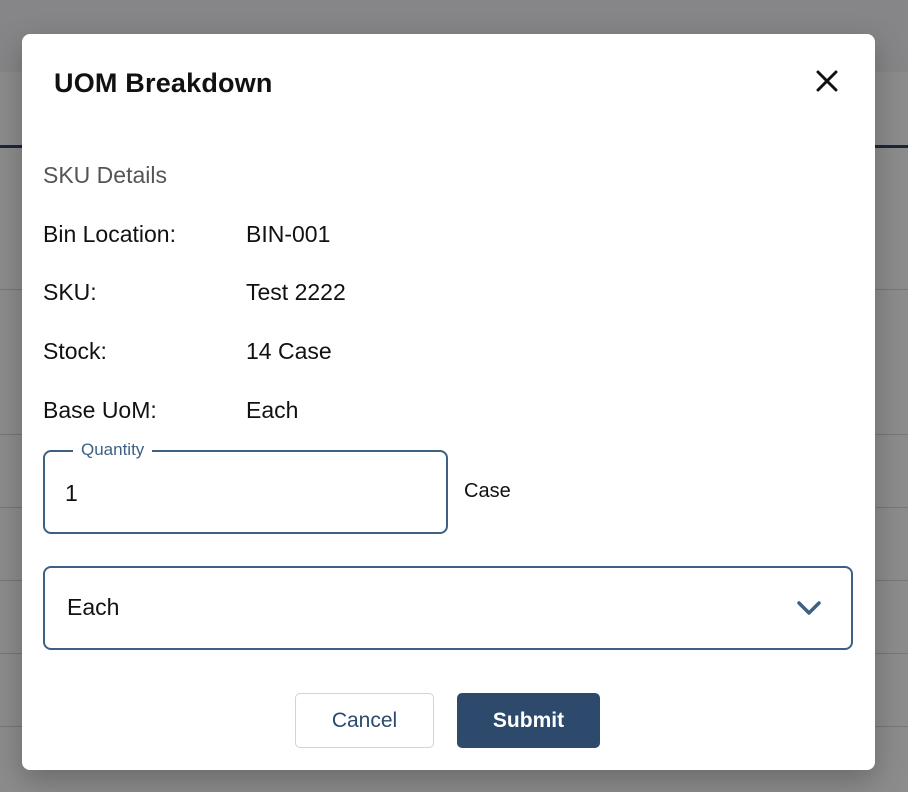 This screenshot has height=792, width=908. What do you see at coordinates (343, 353) in the screenshot?
I see `detail-row-stock: Stock: 14 Case` at bounding box center [343, 353].